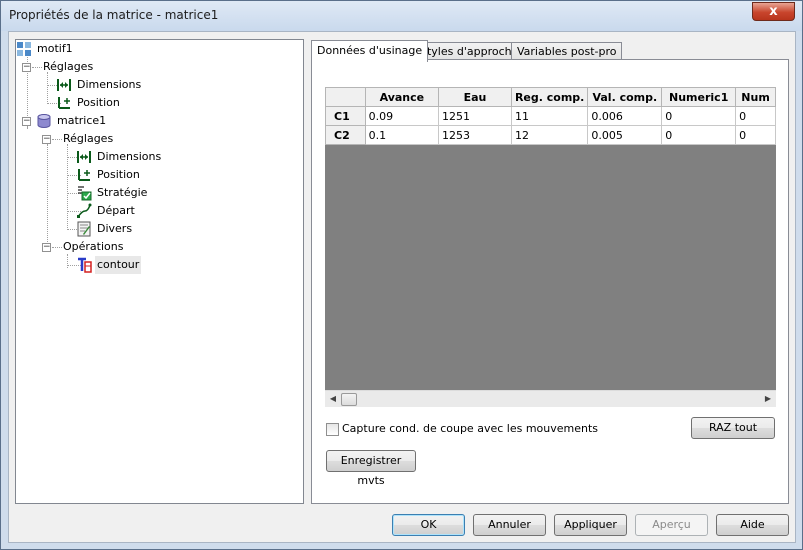 The width and height of the screenshot is (803, 550). What do you see at coordinates (371, 468) in the screenshot?
I see `save-moves-button: Enregistrer mvts` at bounding box center [371, 468].